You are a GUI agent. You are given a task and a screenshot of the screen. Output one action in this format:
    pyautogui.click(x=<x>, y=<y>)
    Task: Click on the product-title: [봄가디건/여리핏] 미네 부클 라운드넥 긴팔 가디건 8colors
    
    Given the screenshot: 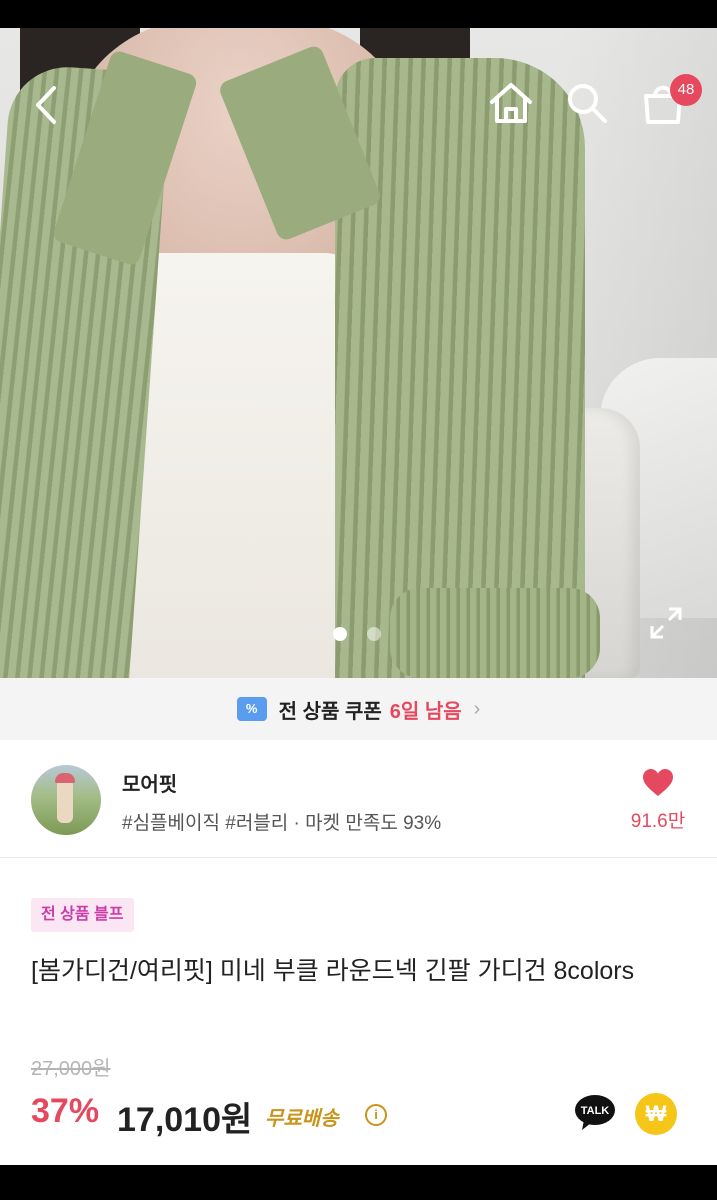 What is the action you would take?
    pyautogui.click(x=333, y=971)
    